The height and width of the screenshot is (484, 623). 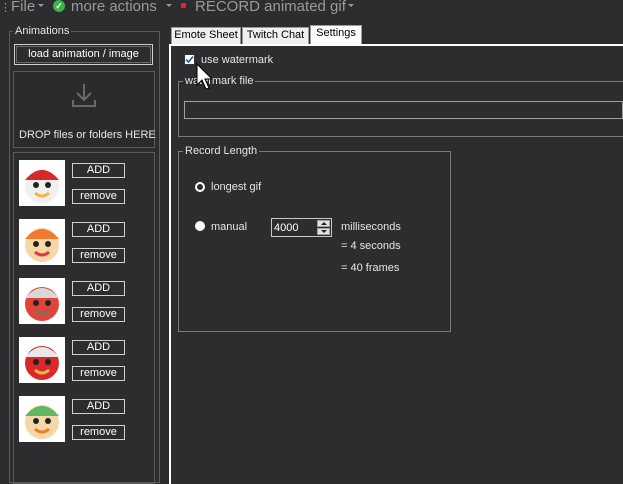 I want to click on milliseconds-label: milliseconds, so click(x=371, y=227).